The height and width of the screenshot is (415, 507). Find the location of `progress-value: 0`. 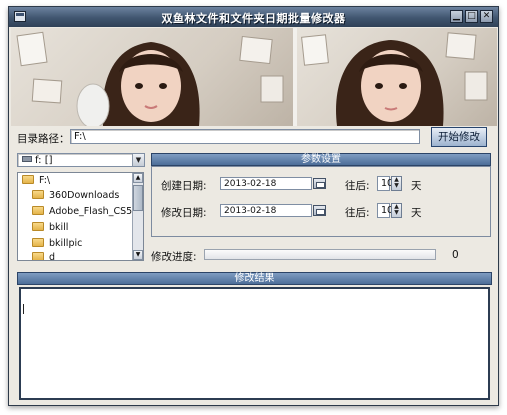

progress-value: 0 is located at coordinates (455, 255).